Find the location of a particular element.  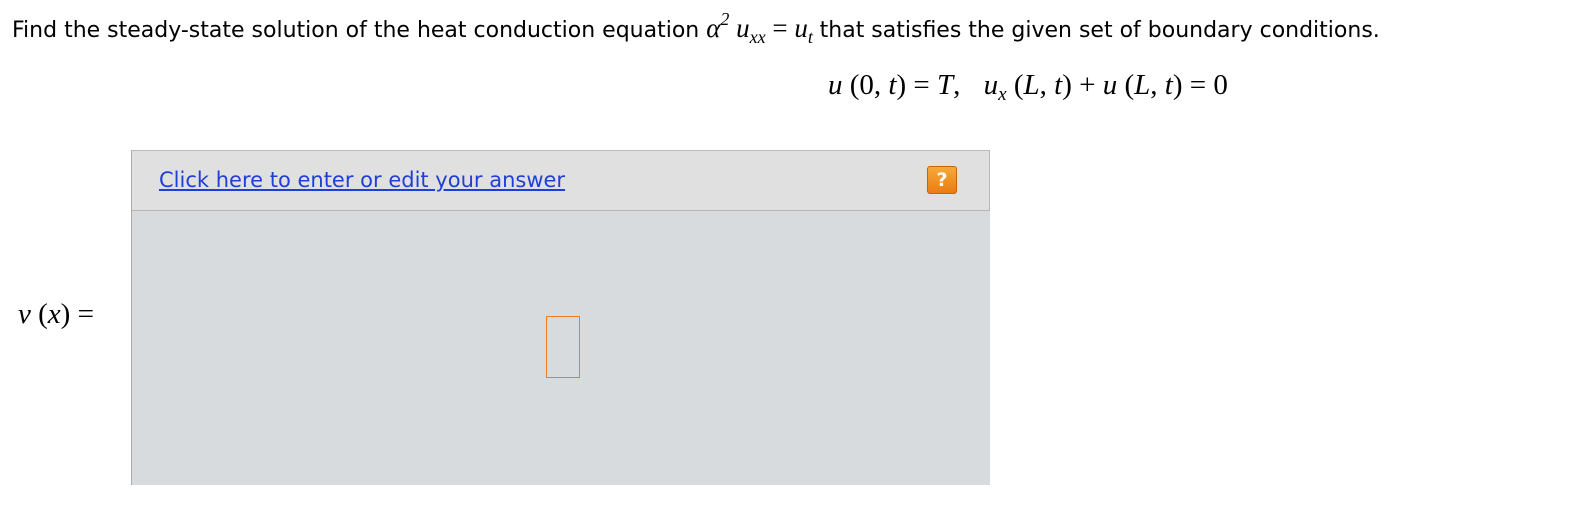

lhs-open: ( is located at coordinates (43, 314).